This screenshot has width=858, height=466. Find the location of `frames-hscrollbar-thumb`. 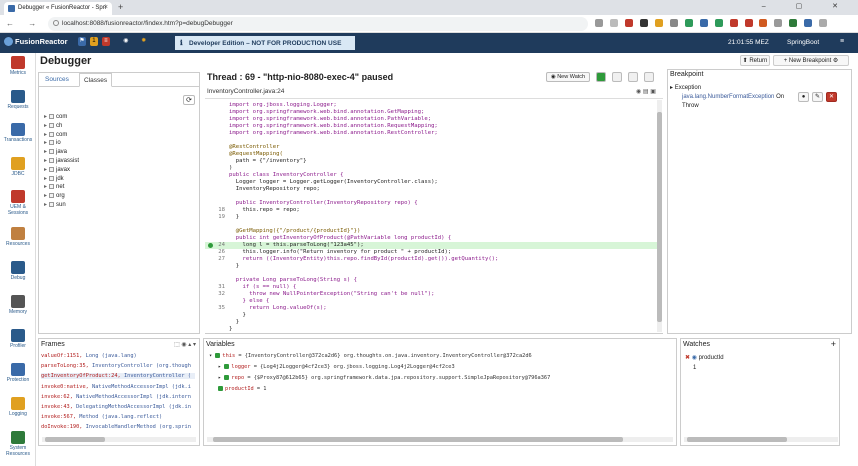

frames-hscrollbar-thumb is located at coordinates (75, 439).